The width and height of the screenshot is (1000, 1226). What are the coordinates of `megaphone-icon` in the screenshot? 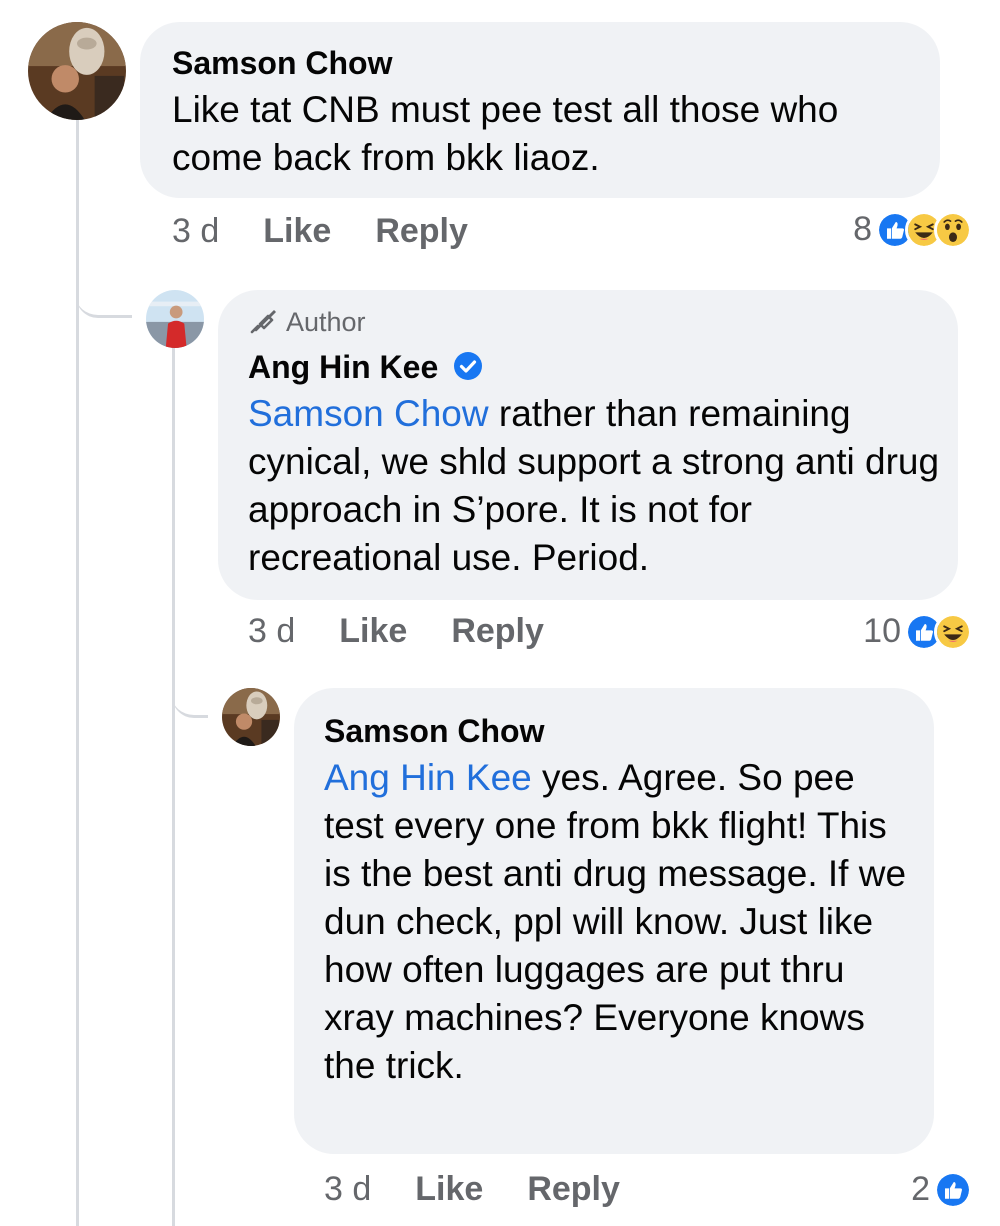 It's located at (263, 322).